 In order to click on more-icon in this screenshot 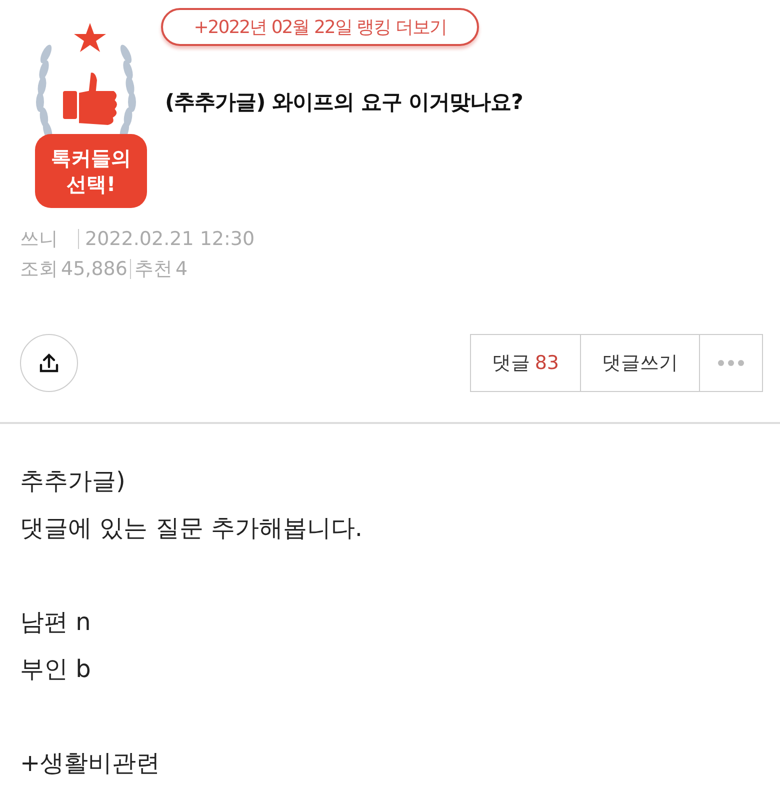, I will do `click(731, 363)`.